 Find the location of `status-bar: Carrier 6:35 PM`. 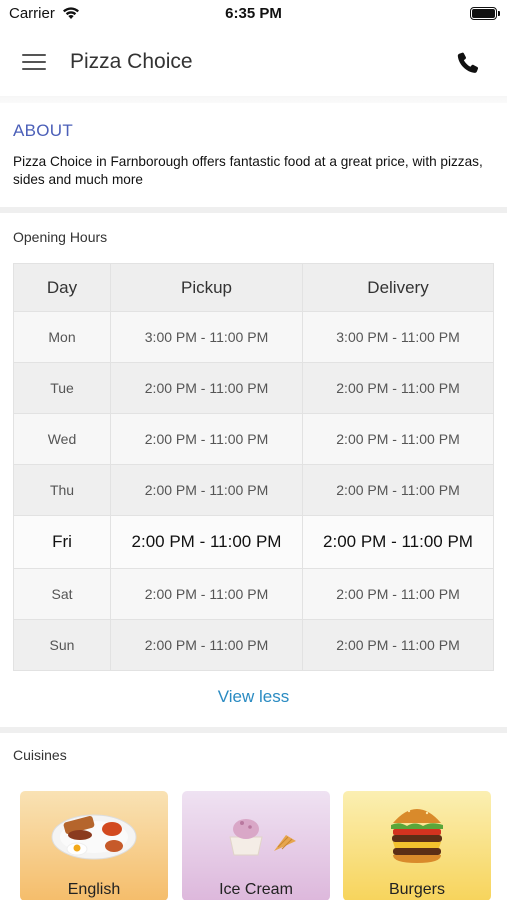

status-bar: Carrier 6:35 PM is located at coordinates (253, 15).